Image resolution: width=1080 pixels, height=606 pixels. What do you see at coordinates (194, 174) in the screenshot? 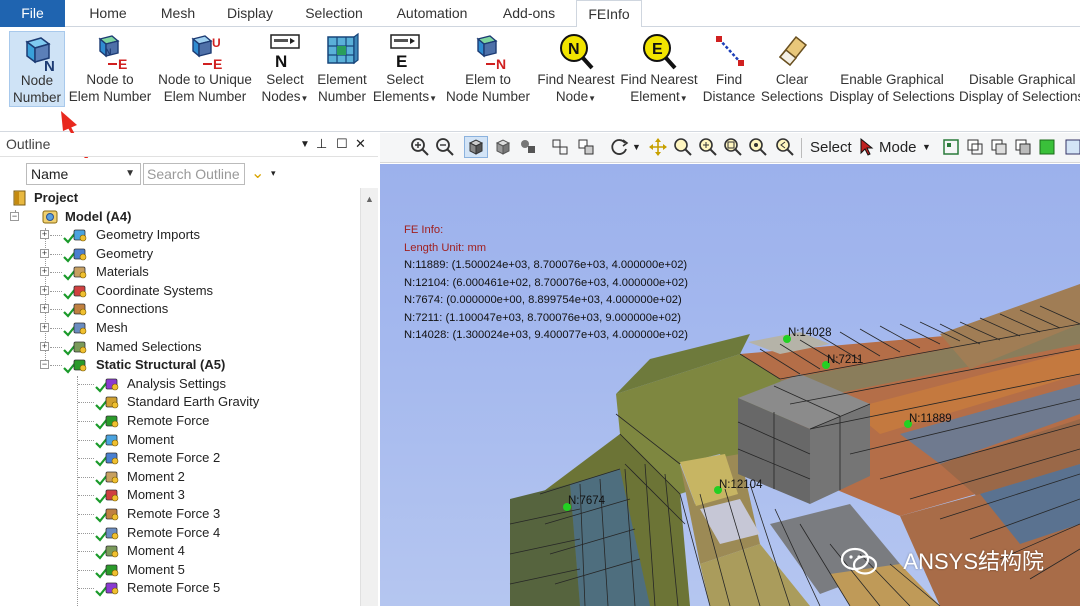
I see `search-input: Search Outline` at bounding box center [194, 174].